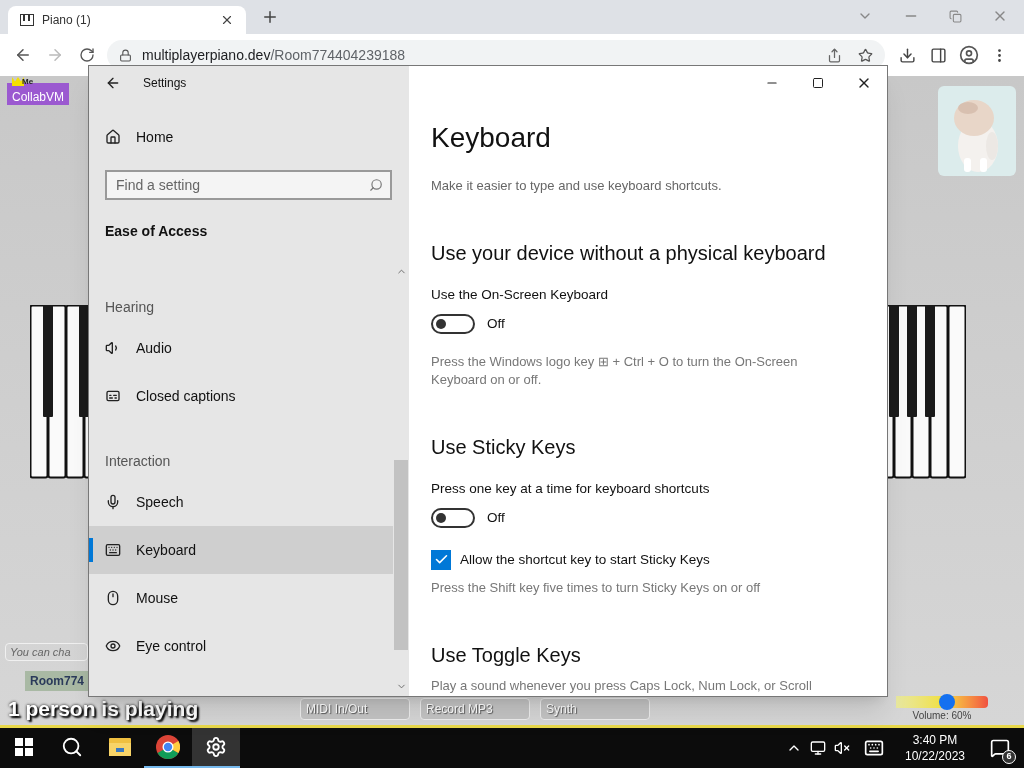  What do you see at coordinates (955, 16) in the screenshot?
I see `restore-icon` at bounding box center [955, 16].